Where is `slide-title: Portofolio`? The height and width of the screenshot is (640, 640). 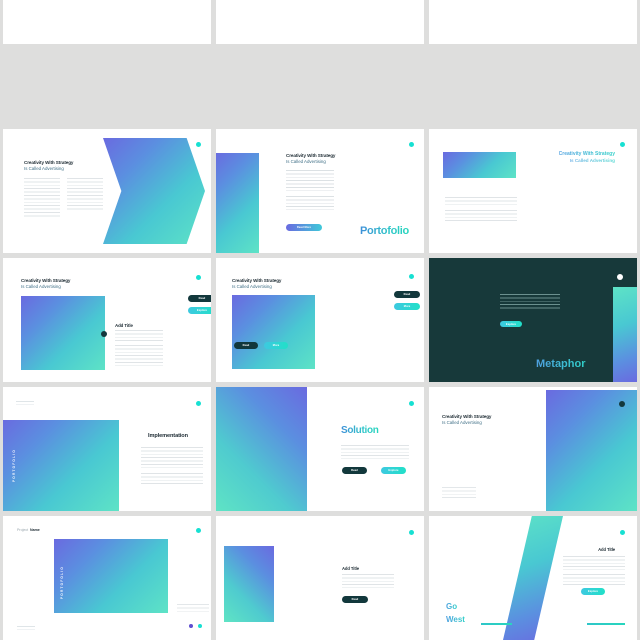
slide-title: Portofolio is located at coordinates (384, 231).